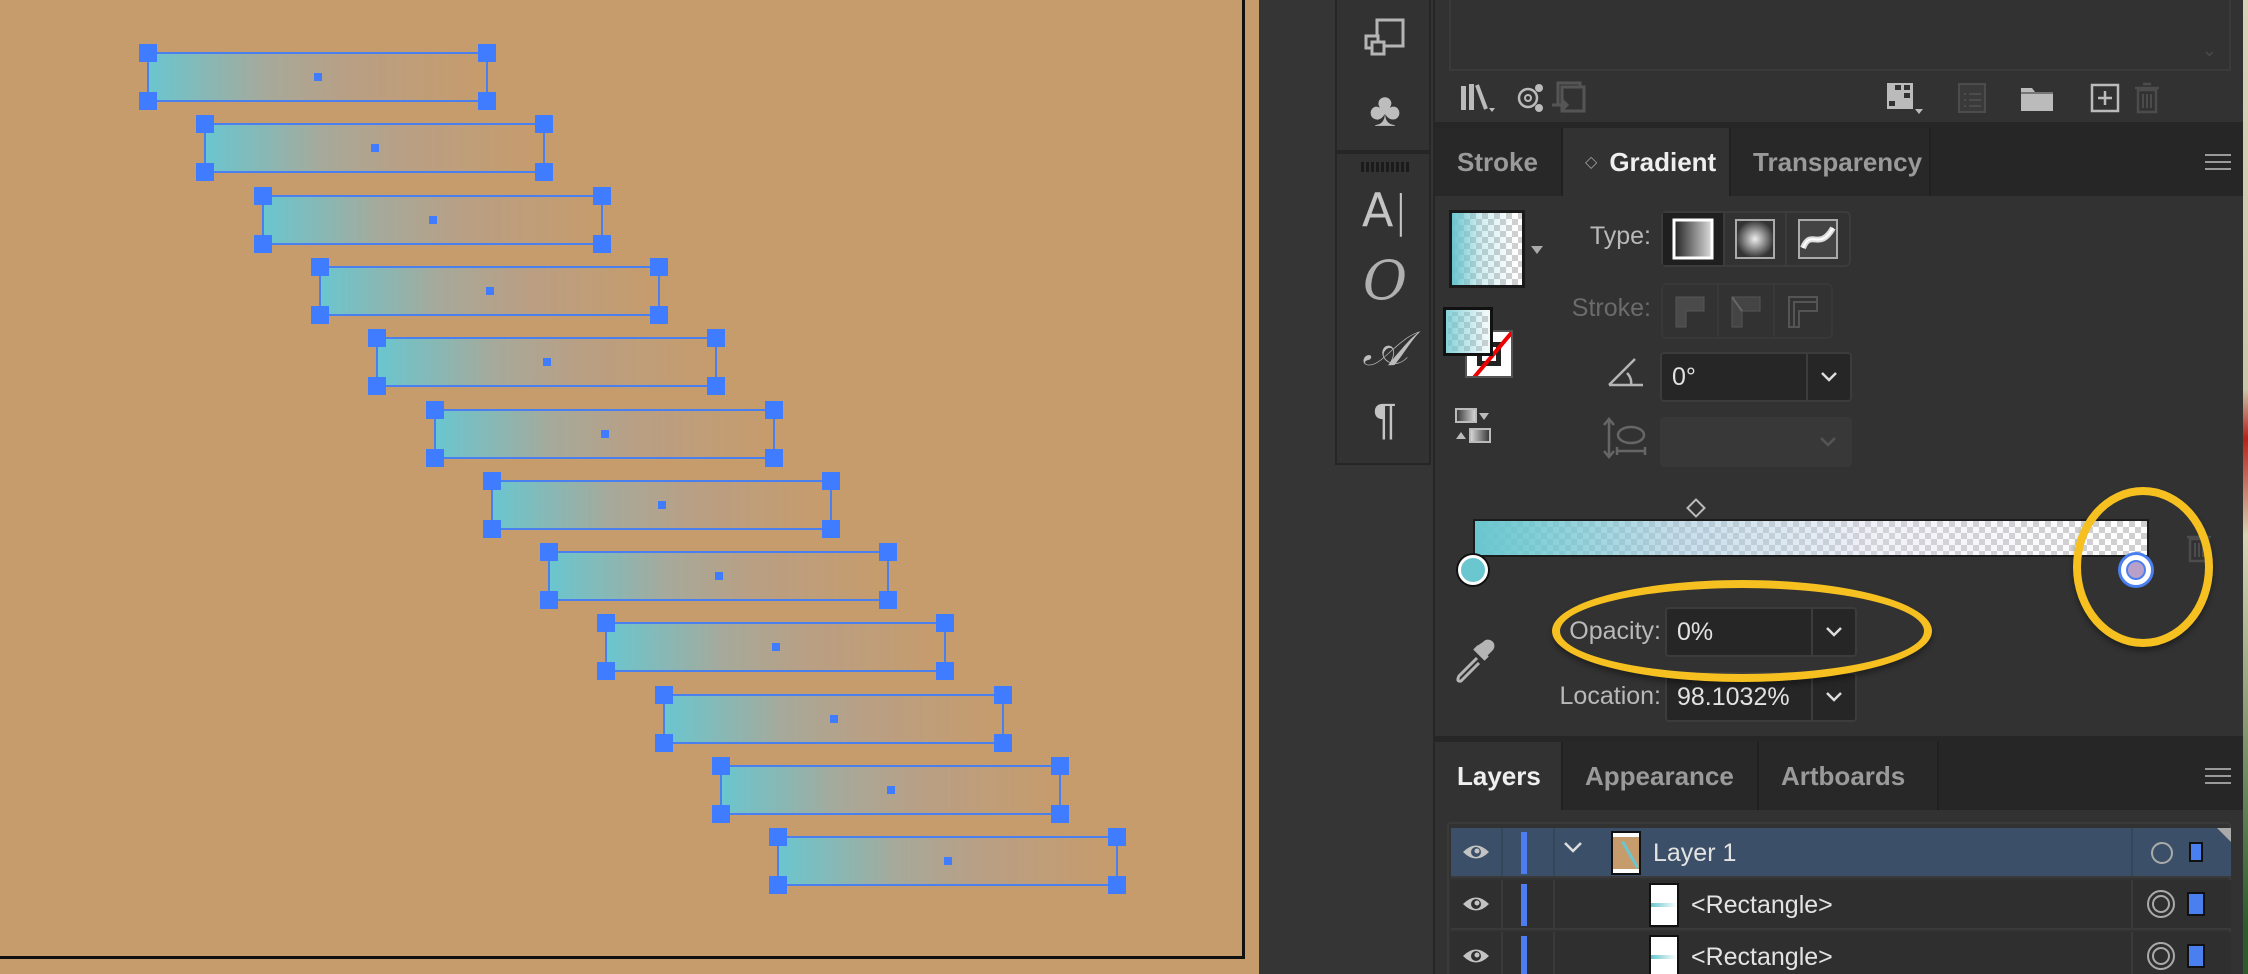 Image resolution: width=2248 pixels, height=974 pixels. What do you see at coordinates (1747, 311) in the screenshot?
I see `stroke-along-button` at bounding box center [1747, 311].